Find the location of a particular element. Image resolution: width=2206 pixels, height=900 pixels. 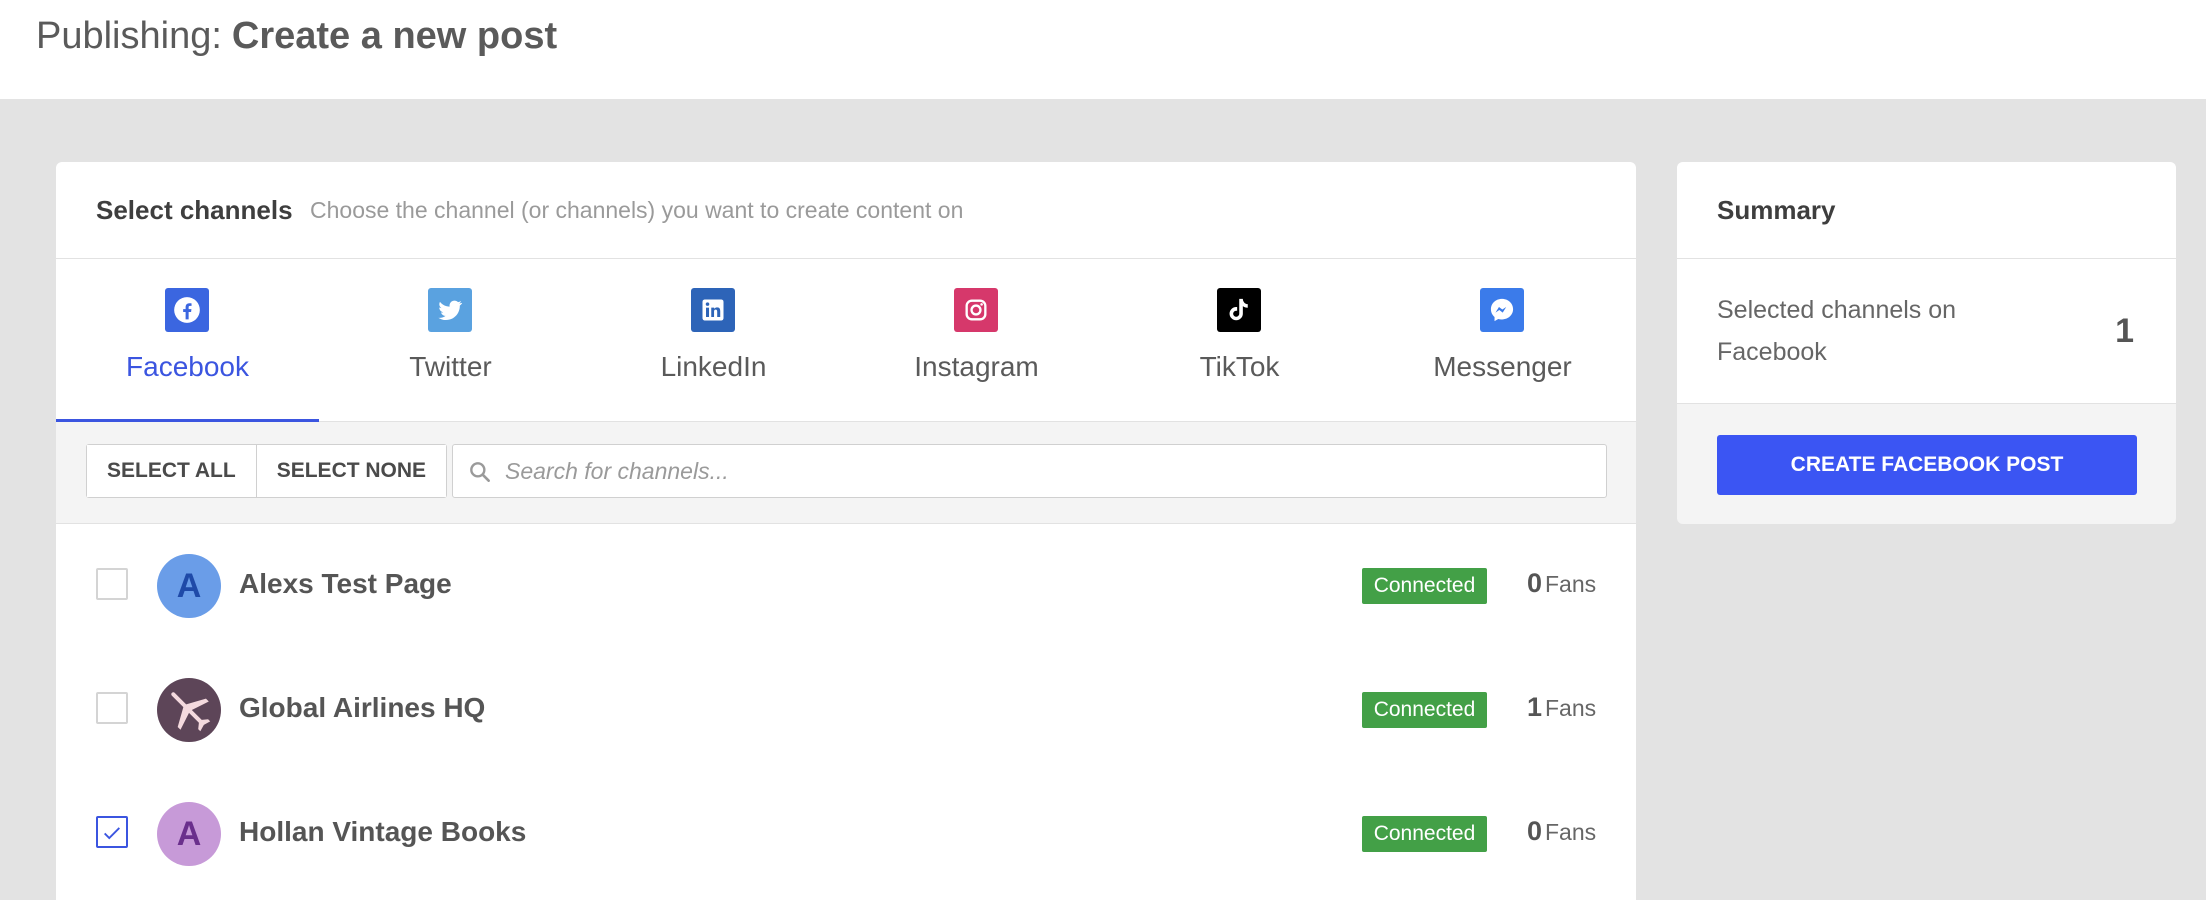

tab-label: LinkedIn is located at coordinates (713, 366).